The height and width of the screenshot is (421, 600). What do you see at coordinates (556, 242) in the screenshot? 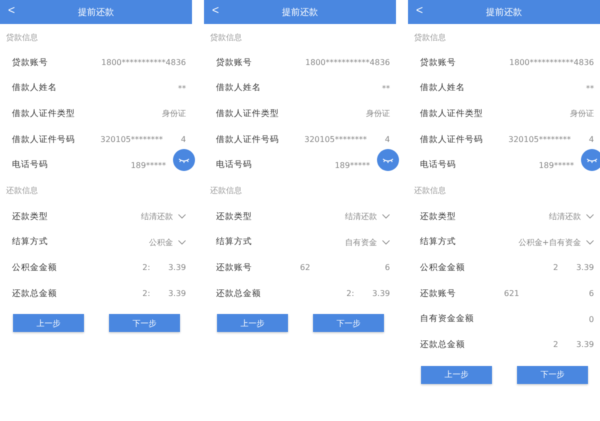
I see `dropdown: 公积金+自有资金` at bounding box center [556, 242].